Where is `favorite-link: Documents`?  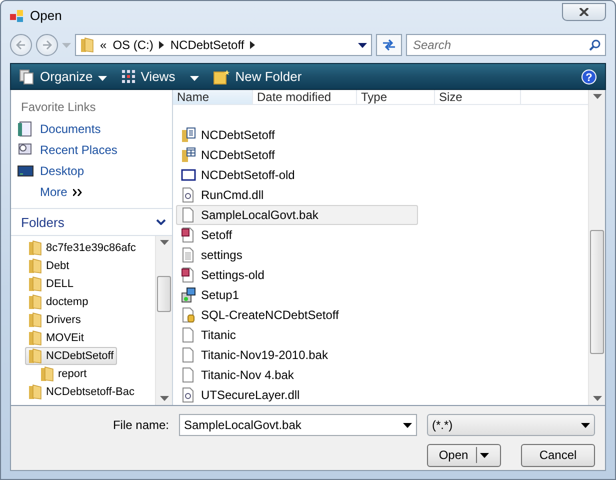
favorite-link: Documents is located at coordinates (91, 129).